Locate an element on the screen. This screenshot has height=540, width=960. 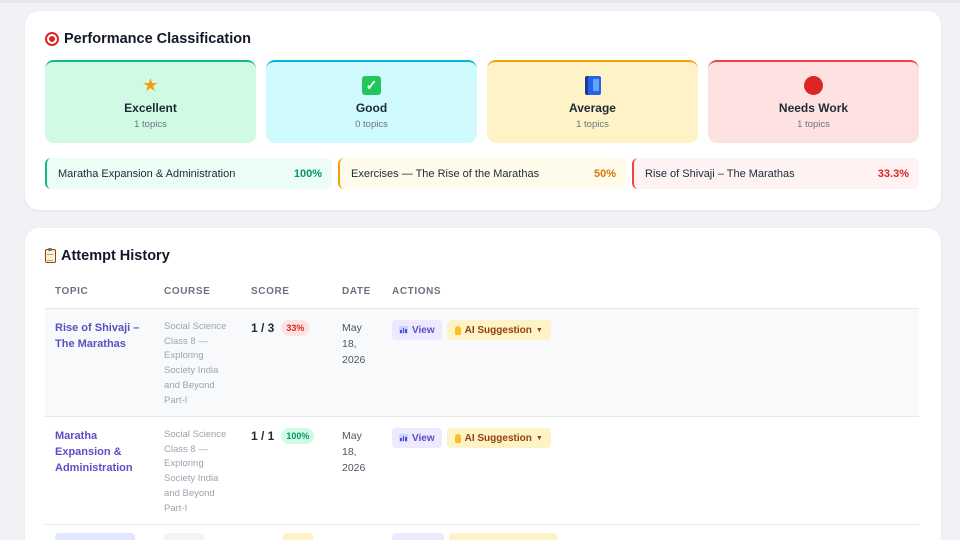
row-score: 1 / 3 33% is located at coordinates (280, 328).